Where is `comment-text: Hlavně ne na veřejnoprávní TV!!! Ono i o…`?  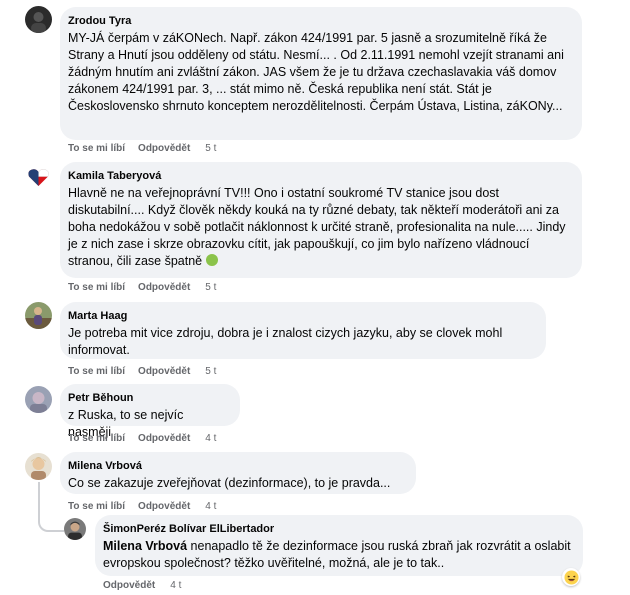
comment-text: Hlavně ne na veřejnoprávní TV!!! Ono i o… is located at coordinates (319, 227).